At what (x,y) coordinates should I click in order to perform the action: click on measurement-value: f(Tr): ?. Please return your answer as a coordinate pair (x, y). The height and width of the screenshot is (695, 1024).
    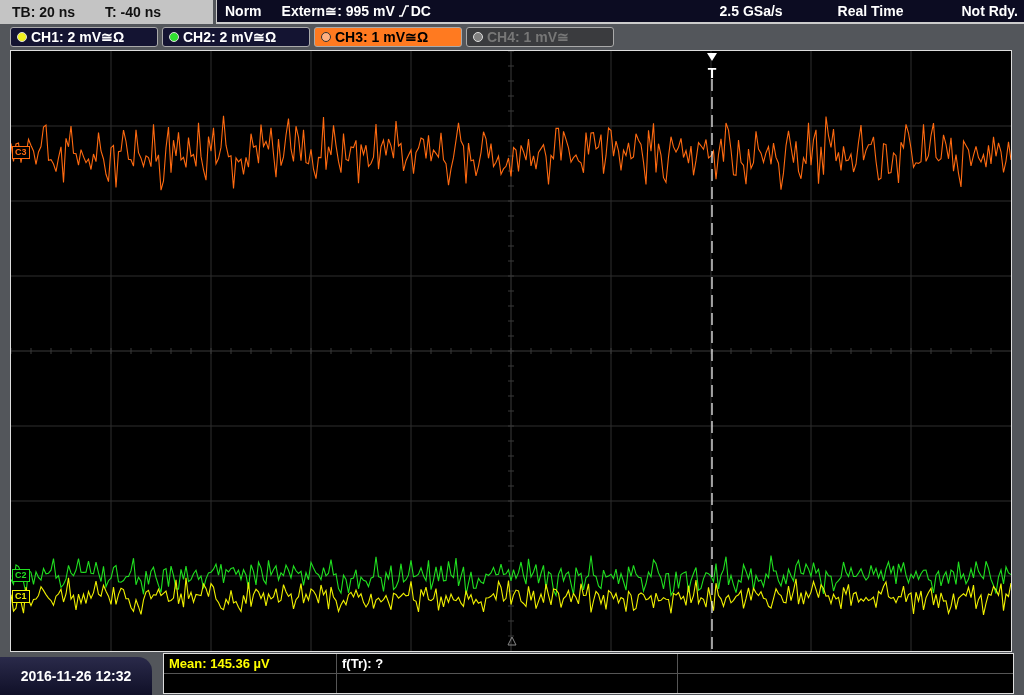
    Looking at the image, I should click on (363, 663).